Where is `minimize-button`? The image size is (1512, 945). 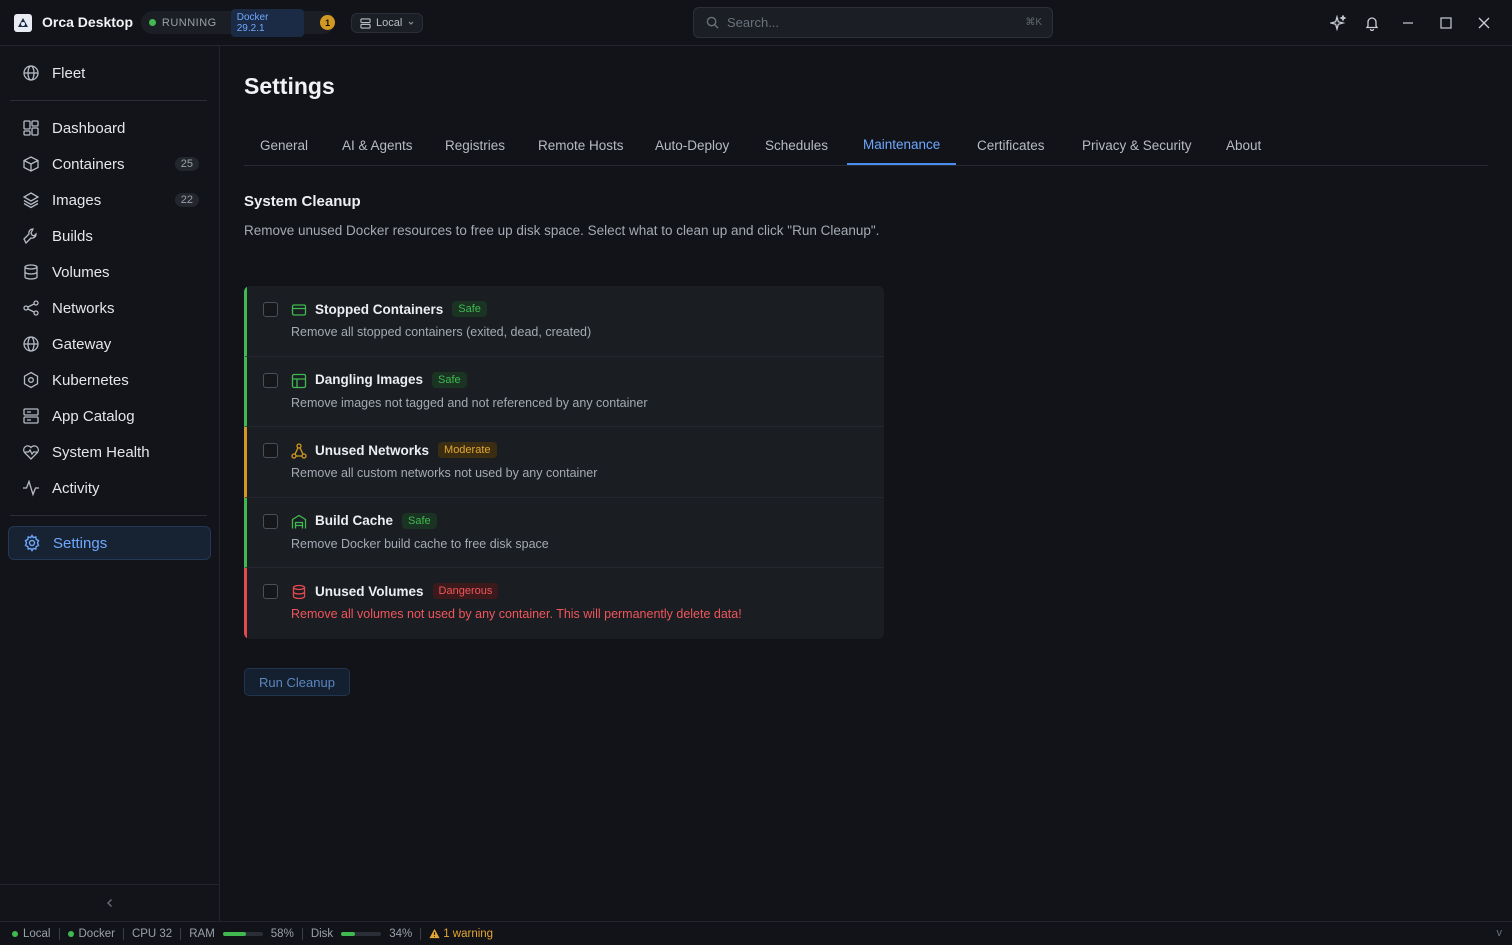 minimize-button is located at coordinates (1408, 23).